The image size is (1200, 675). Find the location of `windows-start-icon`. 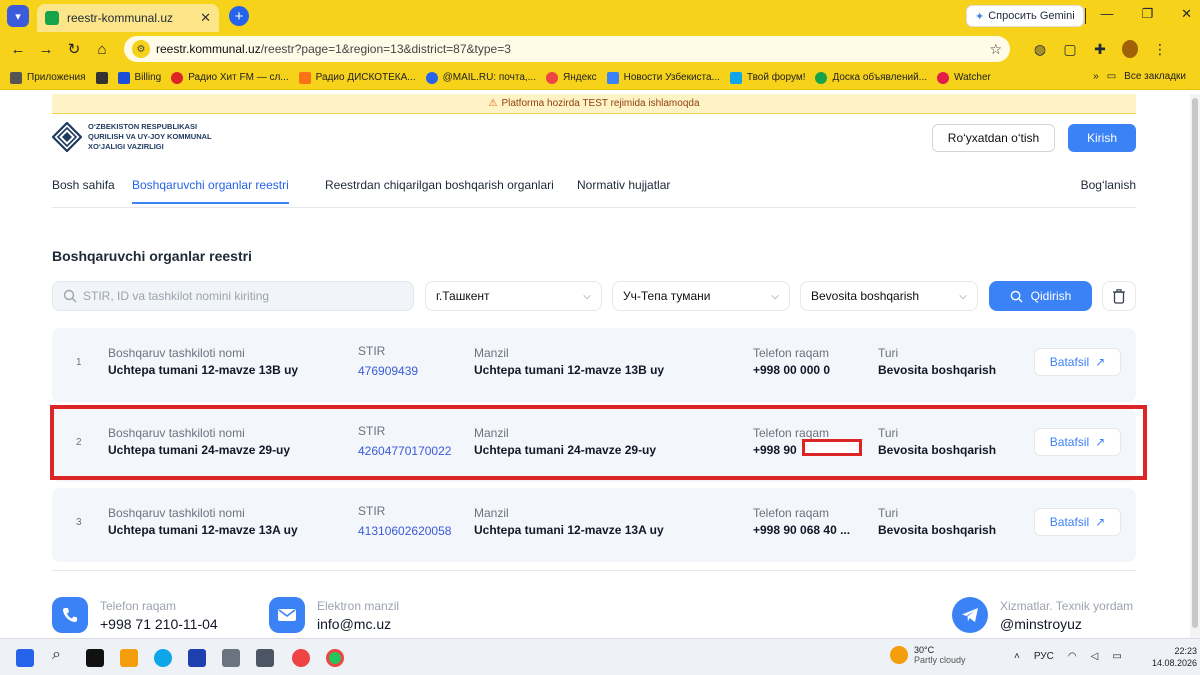

windows-start-icon is located at coordinates (25, 658).